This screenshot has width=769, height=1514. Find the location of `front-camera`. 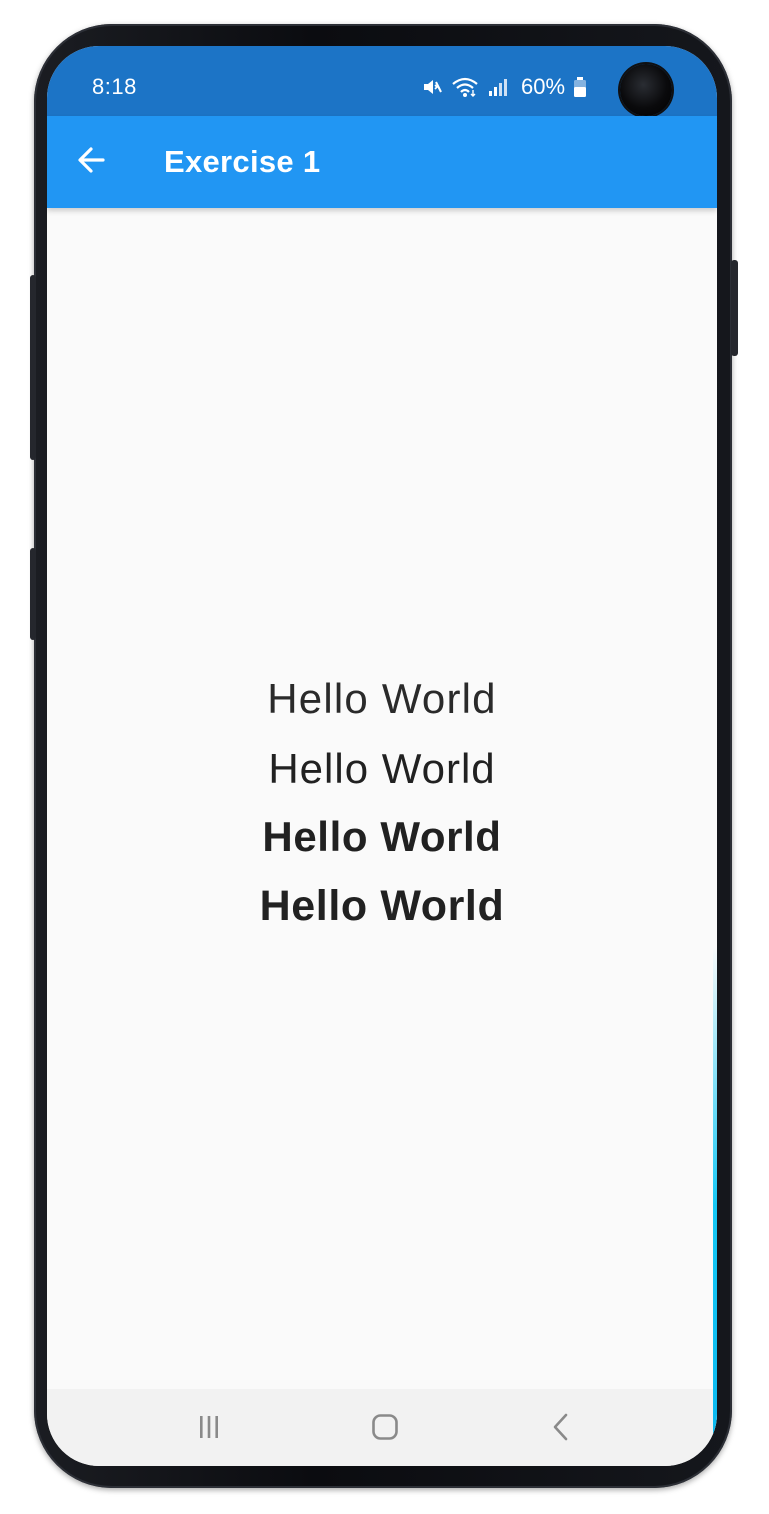

front-camera is located at coordinates (646, 90).